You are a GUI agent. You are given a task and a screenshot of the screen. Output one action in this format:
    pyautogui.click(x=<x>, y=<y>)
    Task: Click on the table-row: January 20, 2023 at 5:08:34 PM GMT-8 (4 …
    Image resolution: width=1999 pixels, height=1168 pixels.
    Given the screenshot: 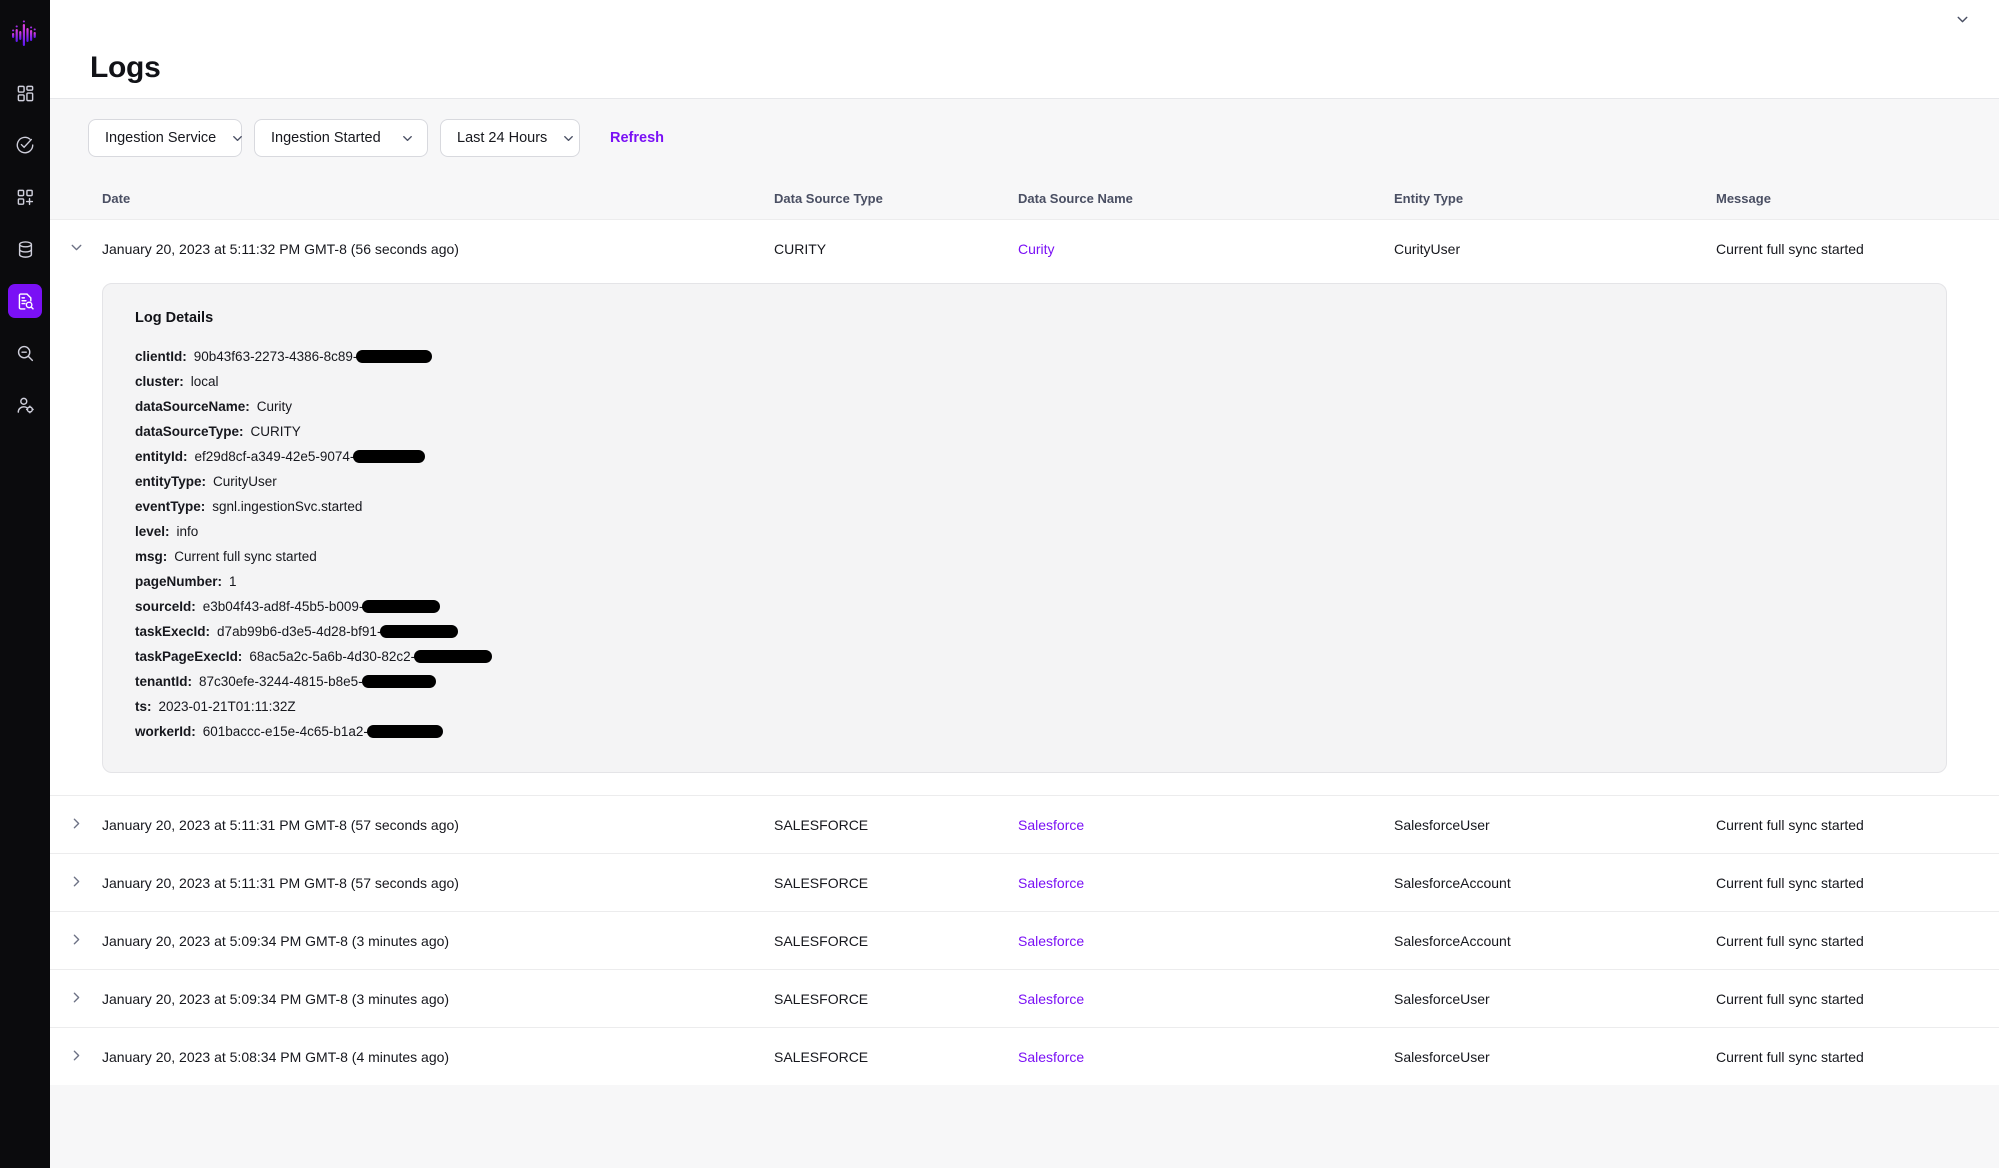 What is the action you would take?
    pyautogui.click(x=1024, y=1056)
    